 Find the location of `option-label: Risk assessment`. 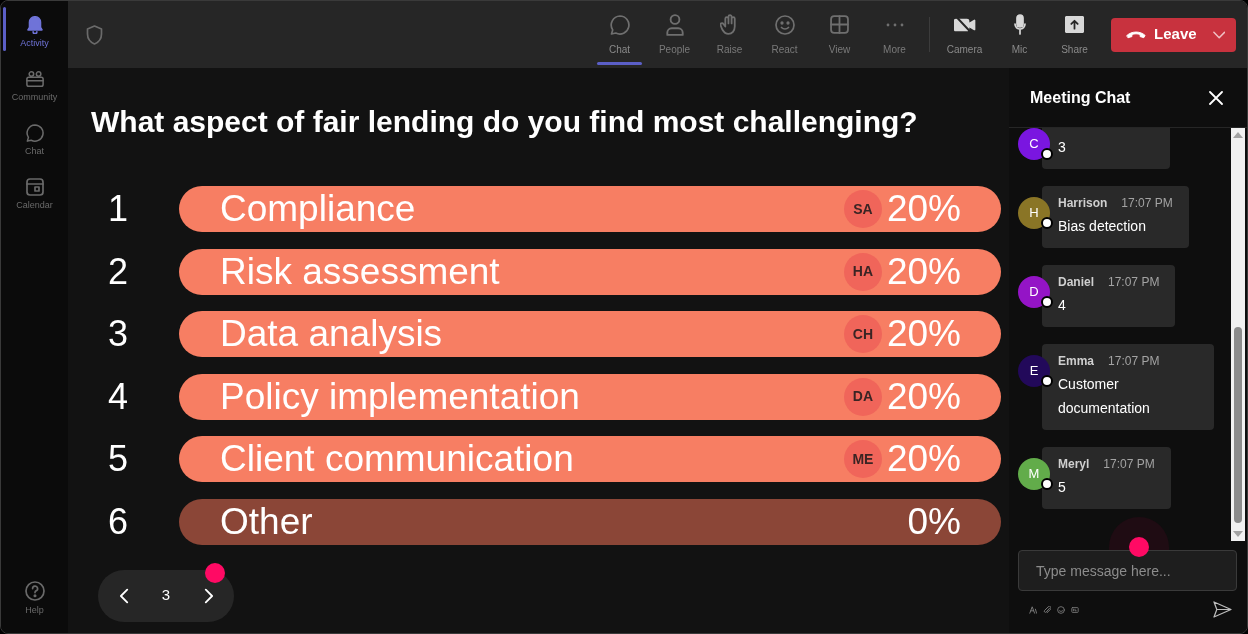

option-label: Risk assessment is located at coordinates (360, 271).